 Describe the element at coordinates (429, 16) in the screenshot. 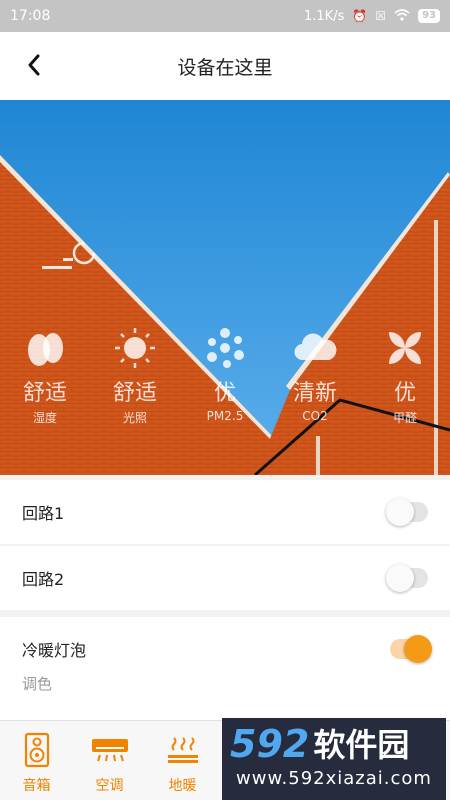

I see `battery-indicator: 93` at that location.